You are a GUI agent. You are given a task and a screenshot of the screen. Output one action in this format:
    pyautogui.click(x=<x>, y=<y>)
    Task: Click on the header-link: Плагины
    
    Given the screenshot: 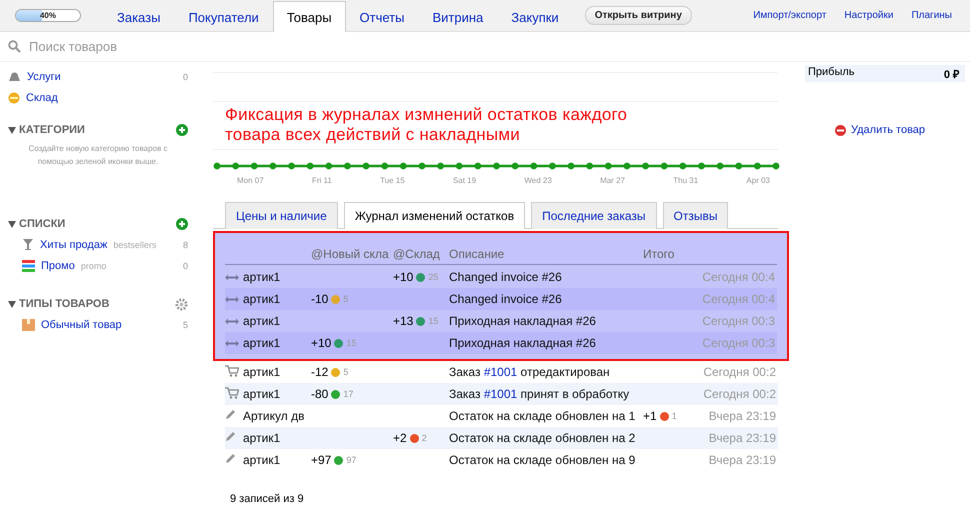 What is the action you would take?
    pyautogui.click(x=931, y=15)
    